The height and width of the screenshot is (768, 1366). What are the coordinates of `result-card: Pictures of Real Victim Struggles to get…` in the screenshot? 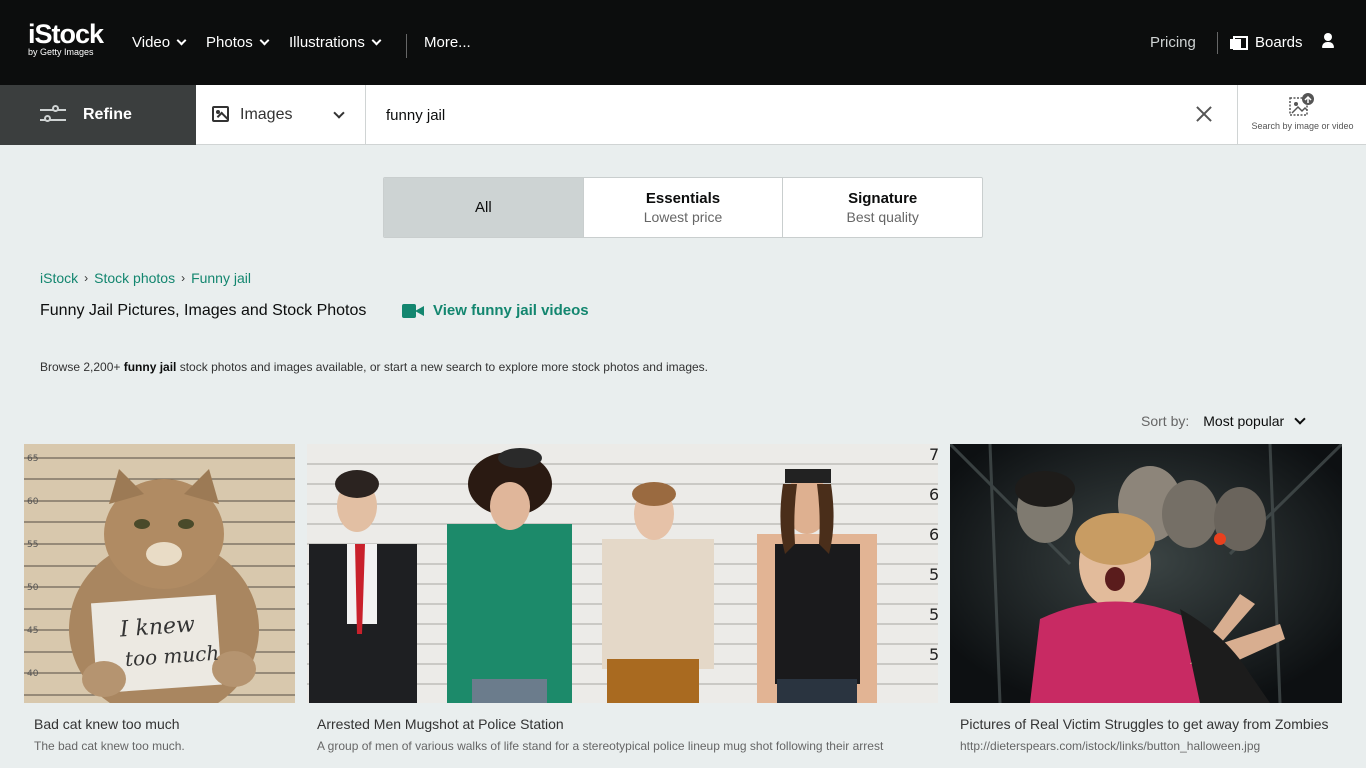 It's located at (1146, 598).